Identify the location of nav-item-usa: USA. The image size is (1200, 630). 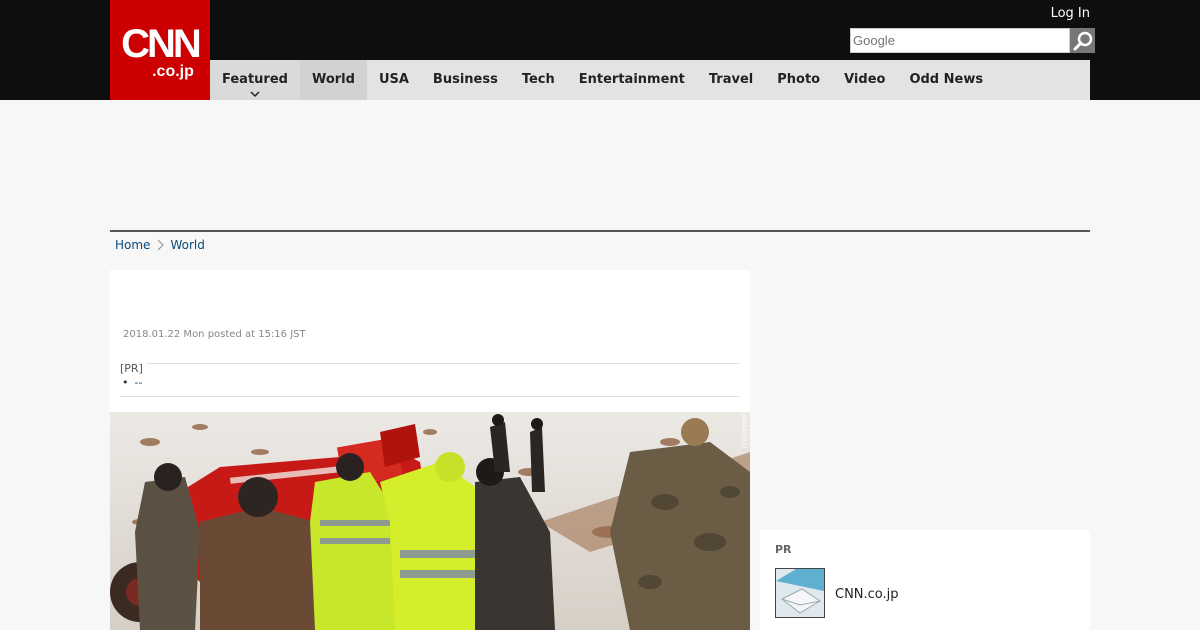
(394, 80).